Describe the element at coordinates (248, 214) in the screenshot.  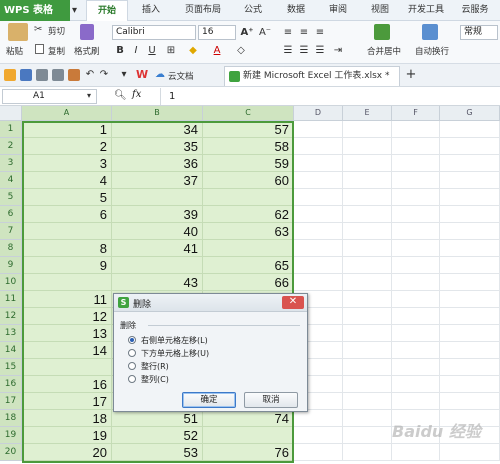
I see `cell: 62` at that location.